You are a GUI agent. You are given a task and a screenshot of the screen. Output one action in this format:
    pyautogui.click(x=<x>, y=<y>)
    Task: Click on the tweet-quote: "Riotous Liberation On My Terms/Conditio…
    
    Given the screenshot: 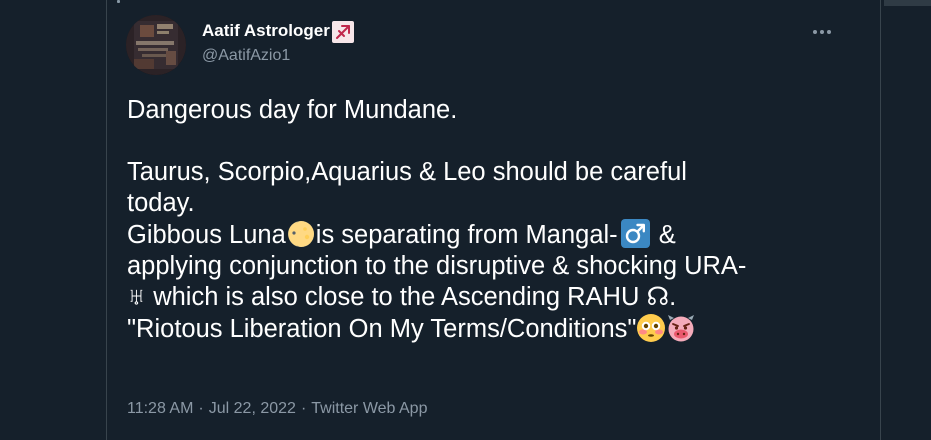 What is the action you would take?
    pyautogui.click(x=382, y=329)
    